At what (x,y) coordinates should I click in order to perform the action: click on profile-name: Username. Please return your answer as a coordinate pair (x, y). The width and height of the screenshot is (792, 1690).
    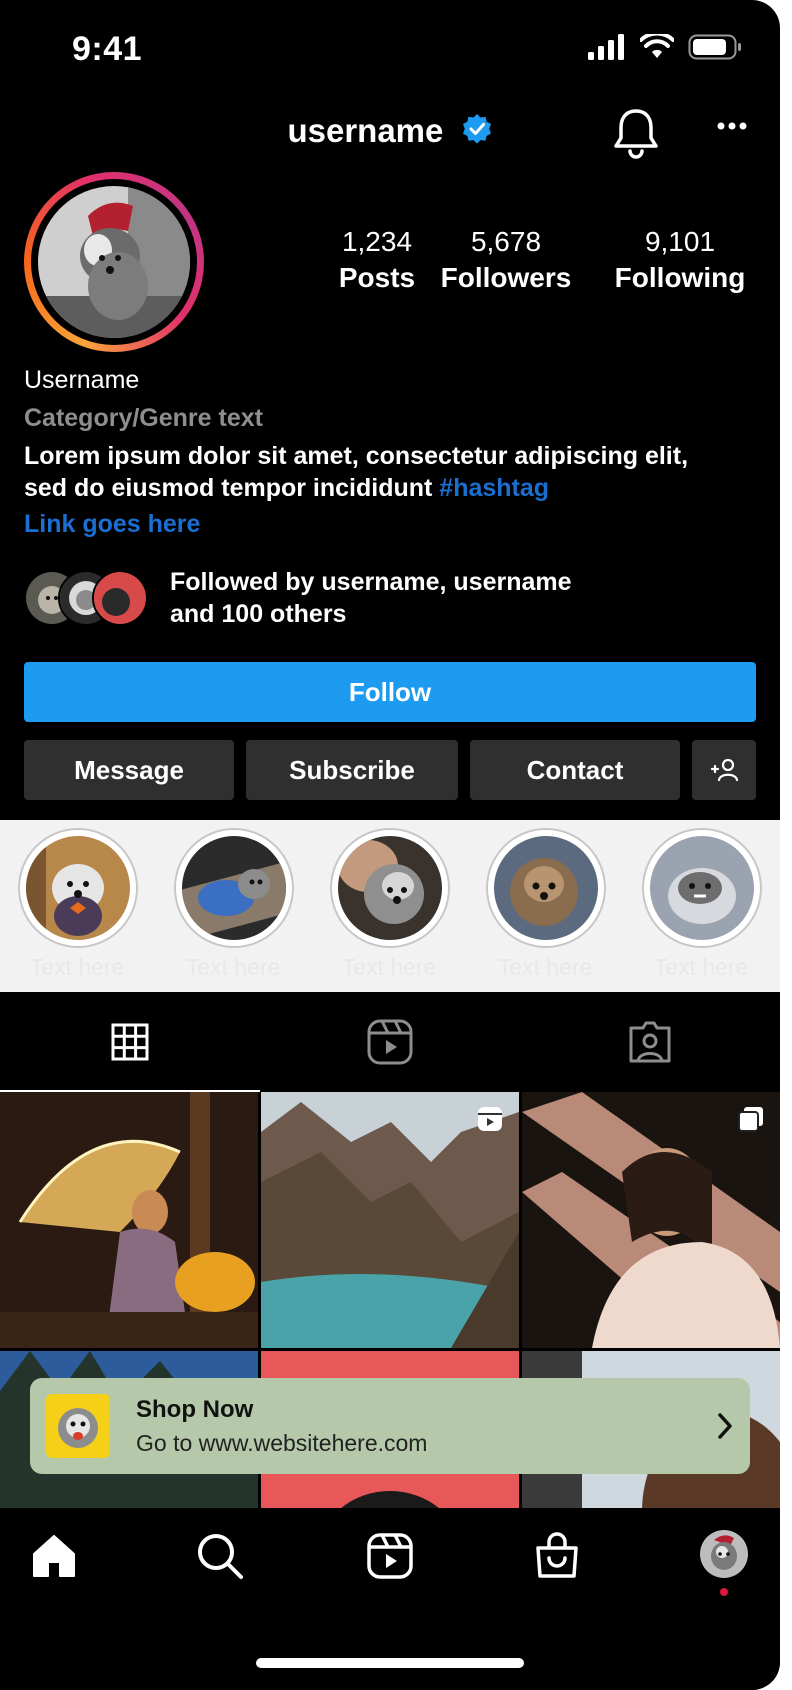
    Looking at the image, I should click on (82, 380).